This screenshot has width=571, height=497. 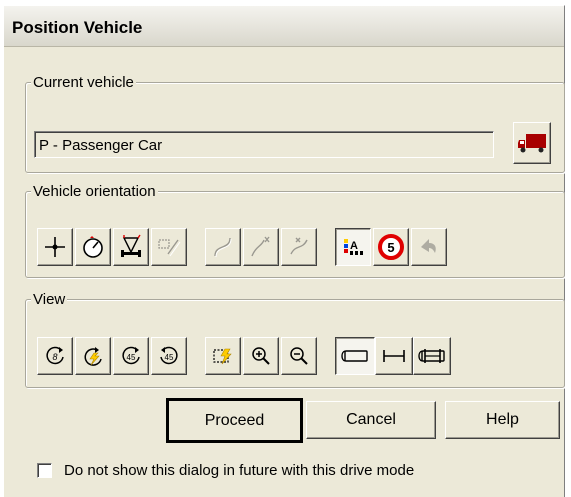 I want to click on color-label-icon: A, so click(x=353, y=247).